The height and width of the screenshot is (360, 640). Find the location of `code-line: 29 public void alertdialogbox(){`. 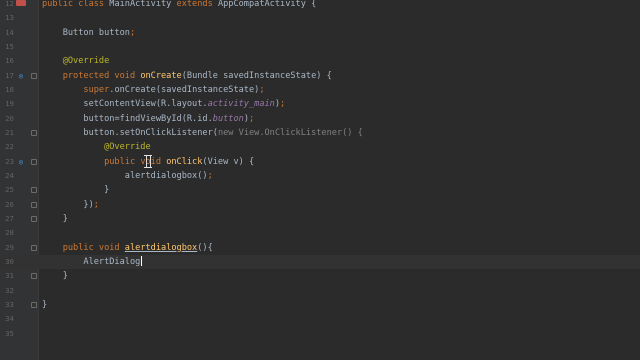

code-line: 29 public void alertdialogbox(){ is located at coordinates (320, 248).